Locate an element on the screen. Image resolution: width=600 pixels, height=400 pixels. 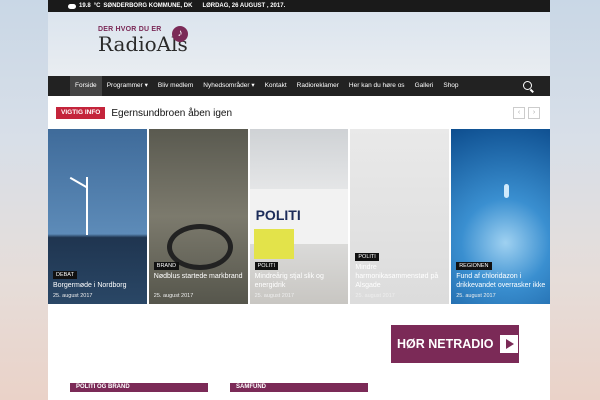
water-drop-image is located at coordinates (507, 191).